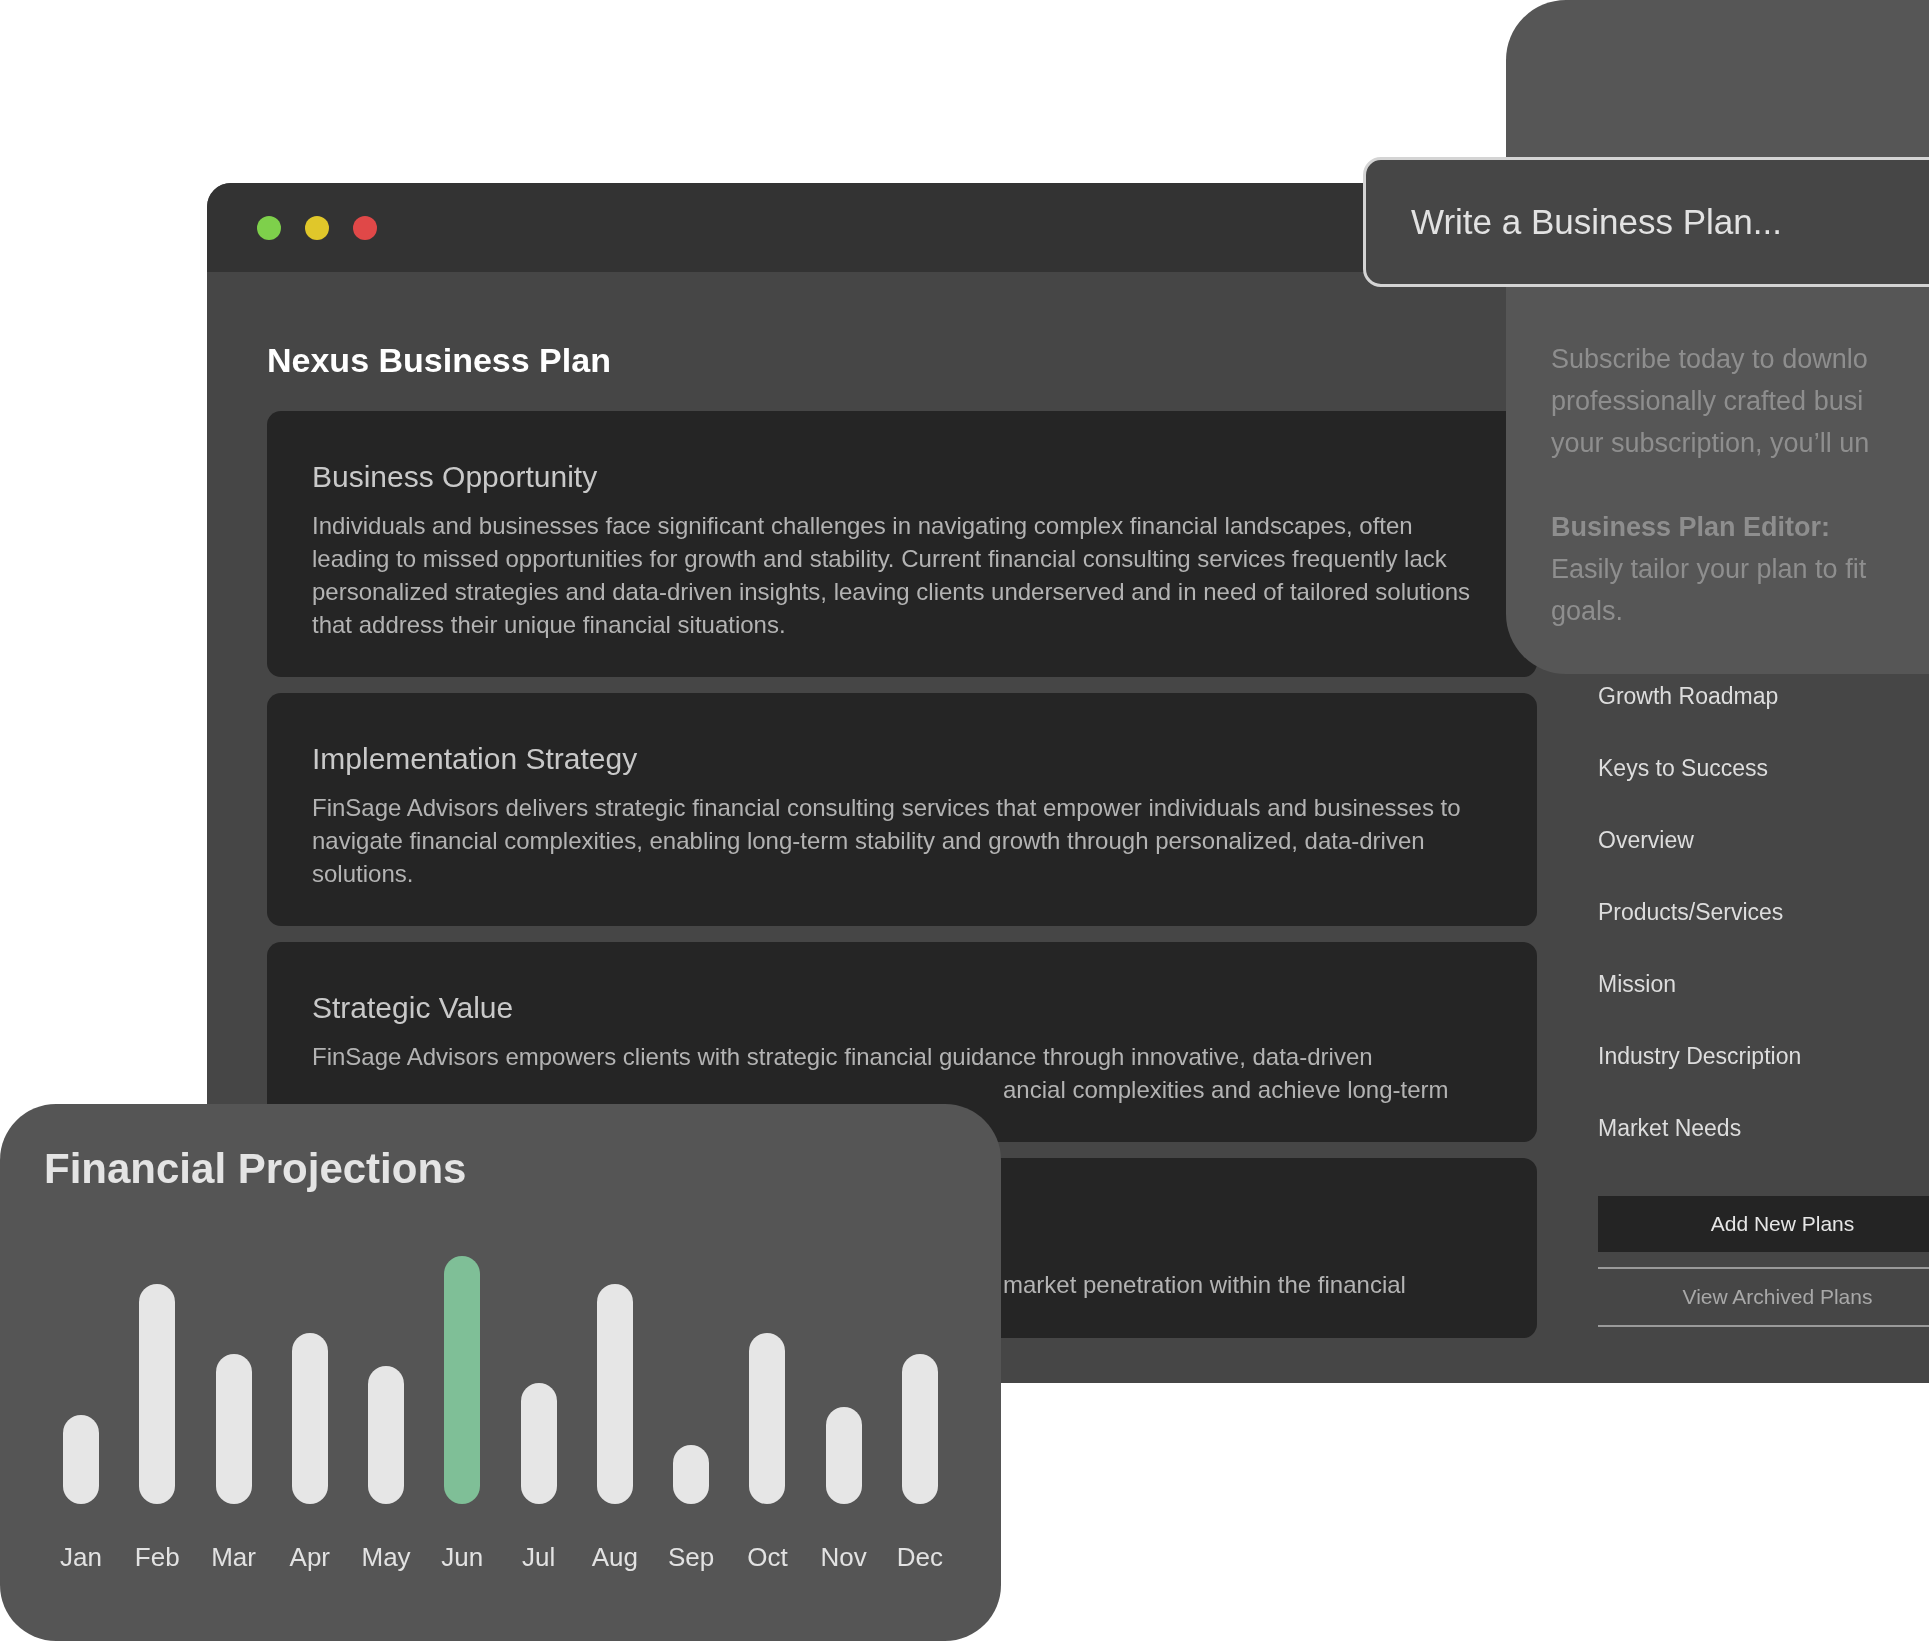 The width and height of the screenshot is (1929, 1641). I want to click on month-label: Jan, so click(81, 1557).